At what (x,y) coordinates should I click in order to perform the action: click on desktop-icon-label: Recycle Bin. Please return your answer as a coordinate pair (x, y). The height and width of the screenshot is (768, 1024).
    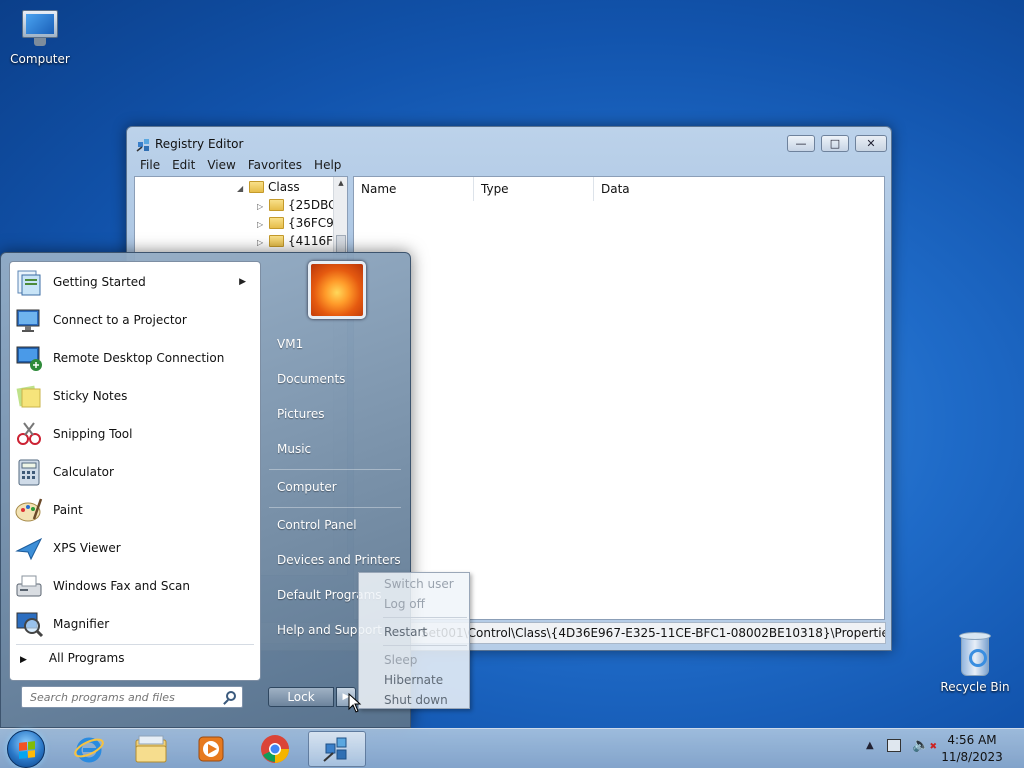
    Looking at the image, I should click on (975, 687).